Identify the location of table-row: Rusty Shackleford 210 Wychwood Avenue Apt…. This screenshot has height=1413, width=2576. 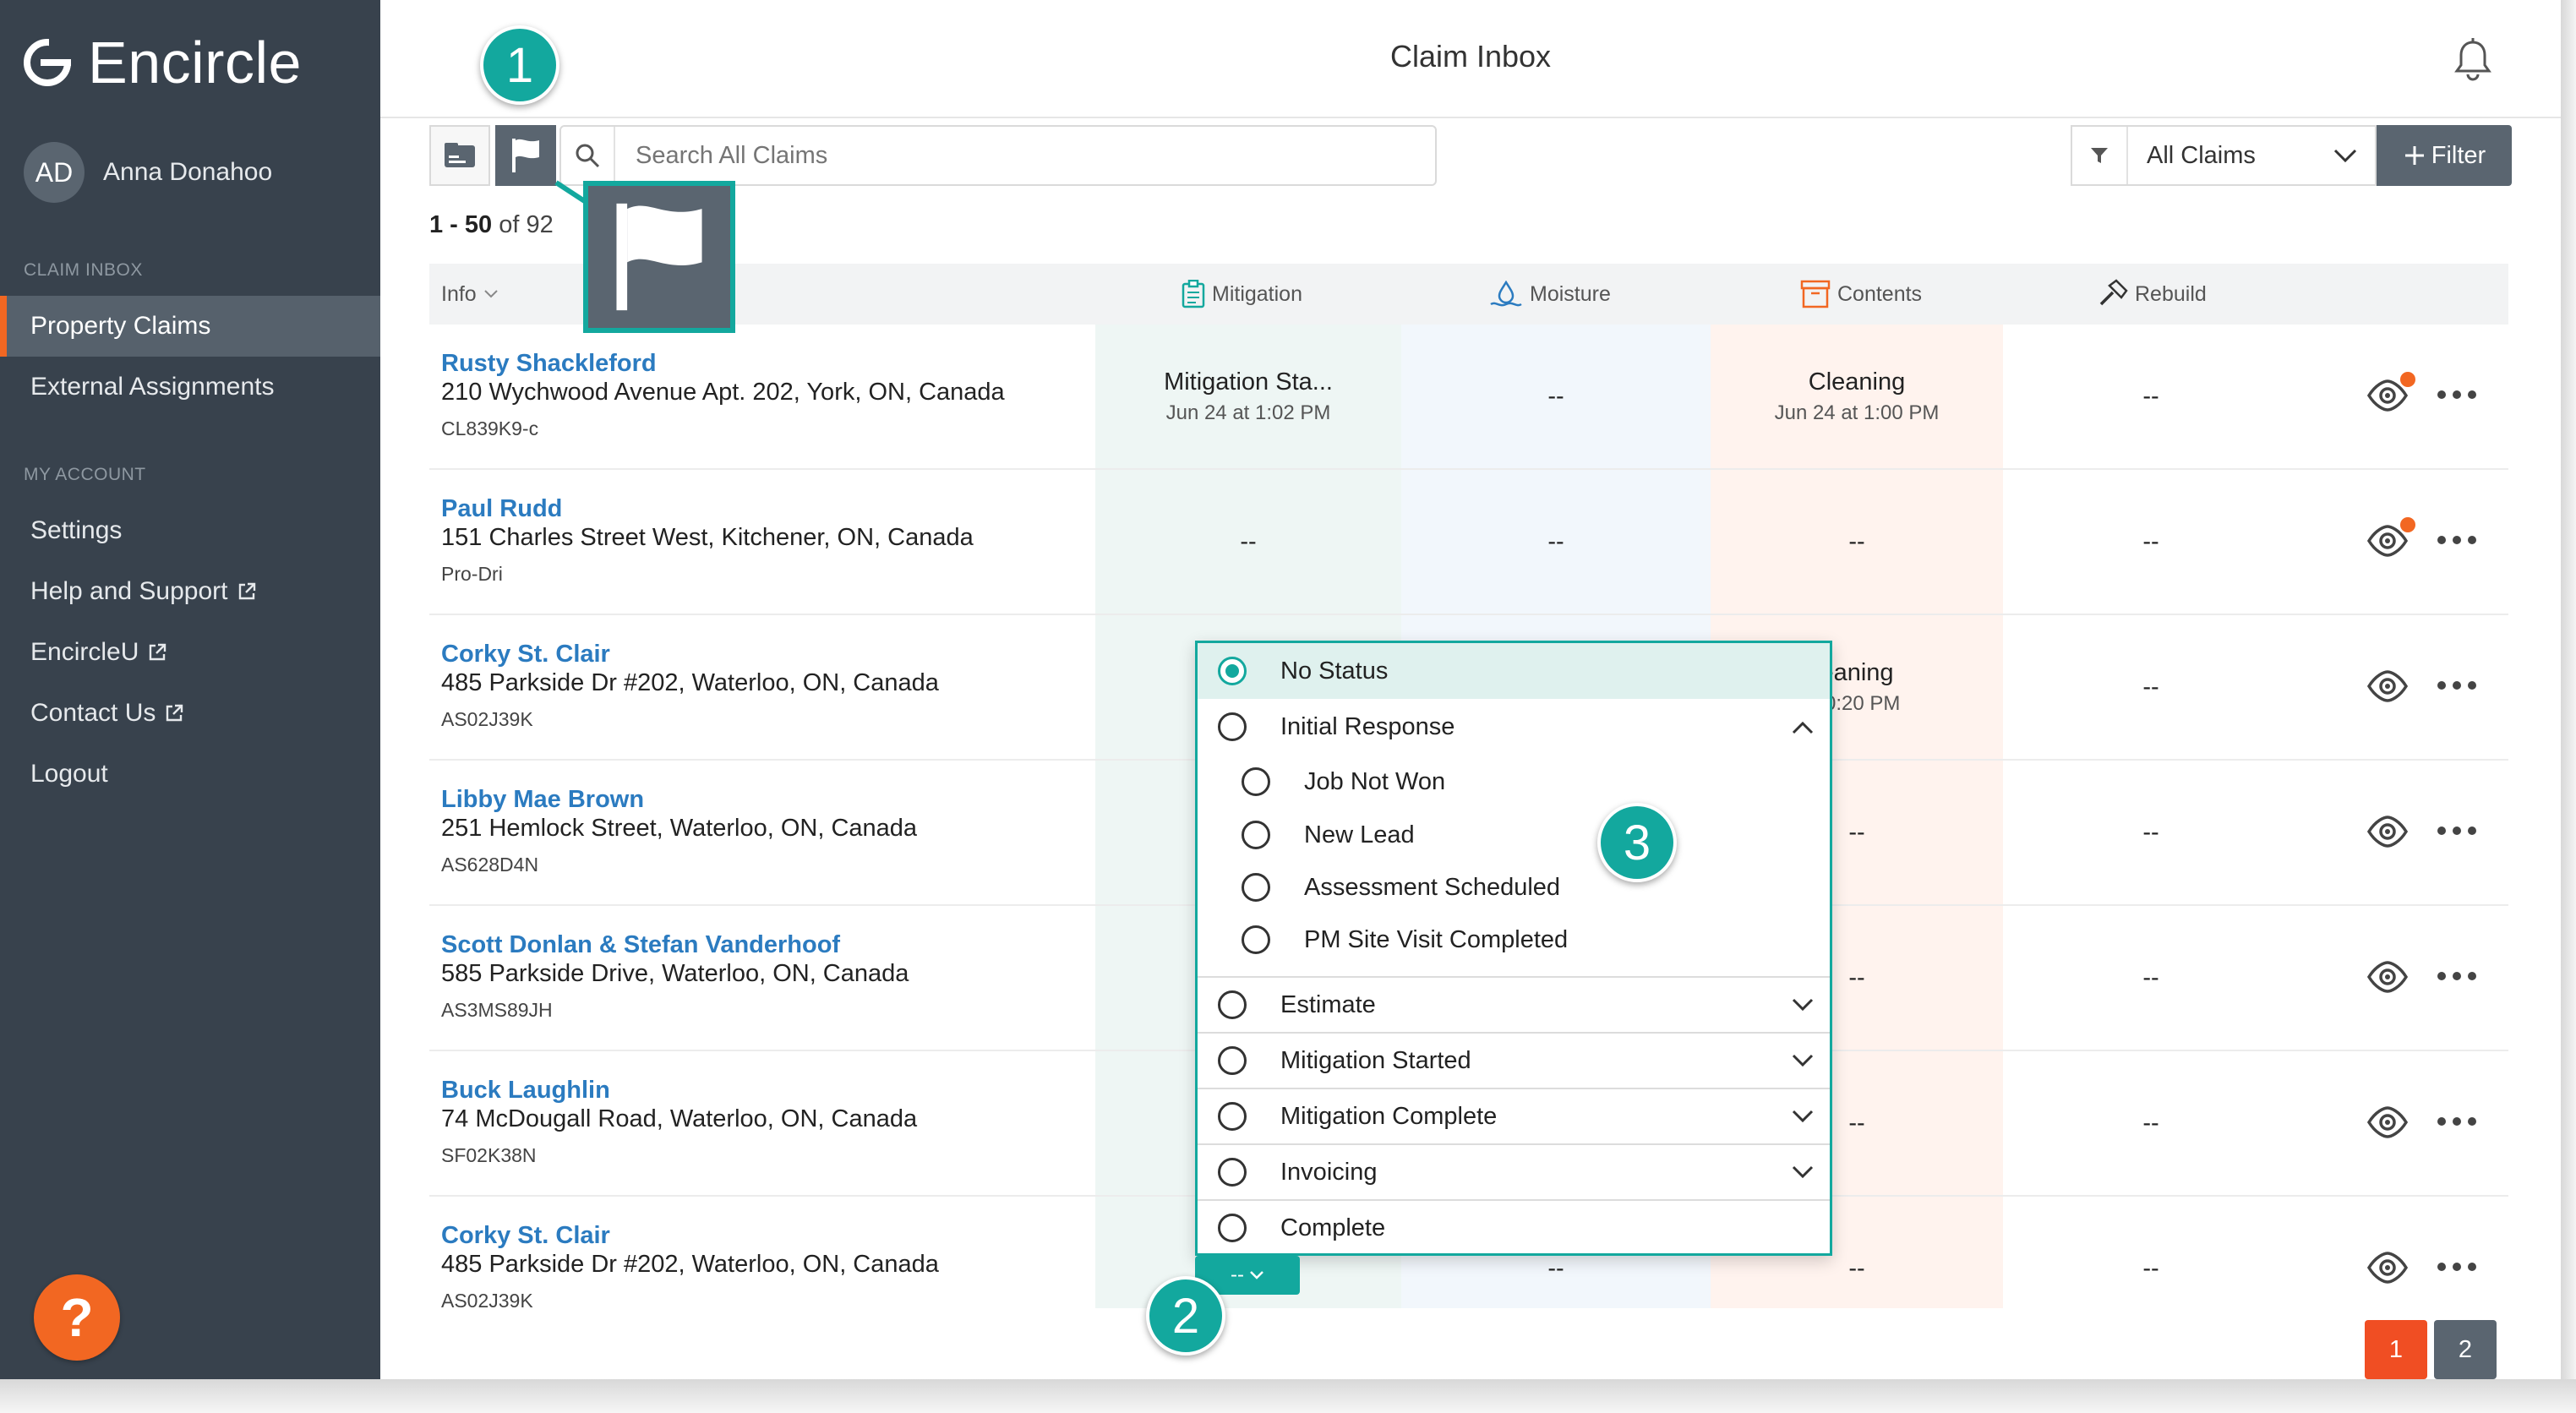
(1468, 398).